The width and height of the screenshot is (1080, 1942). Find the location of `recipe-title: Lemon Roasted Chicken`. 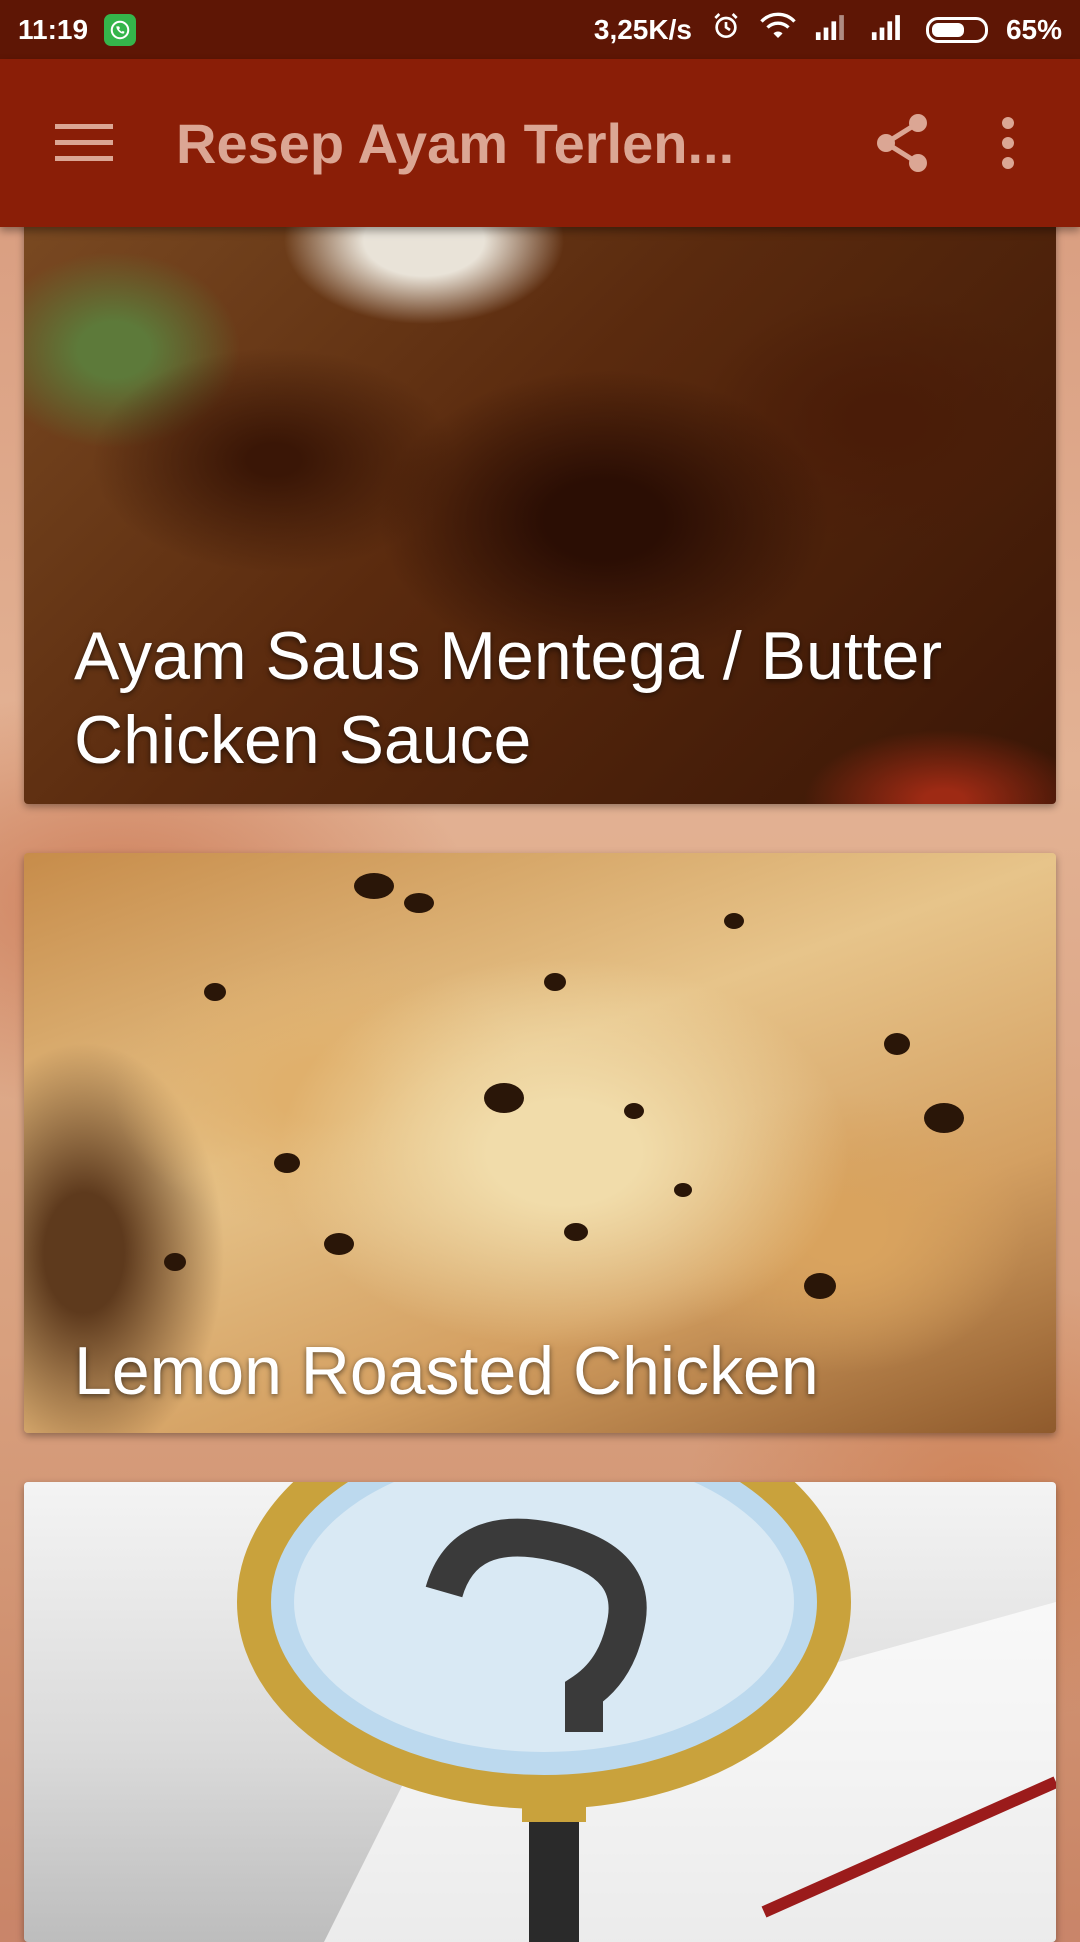

recipe-title: Lemon Roasted Chicken is located at coordinates (446, 1371).